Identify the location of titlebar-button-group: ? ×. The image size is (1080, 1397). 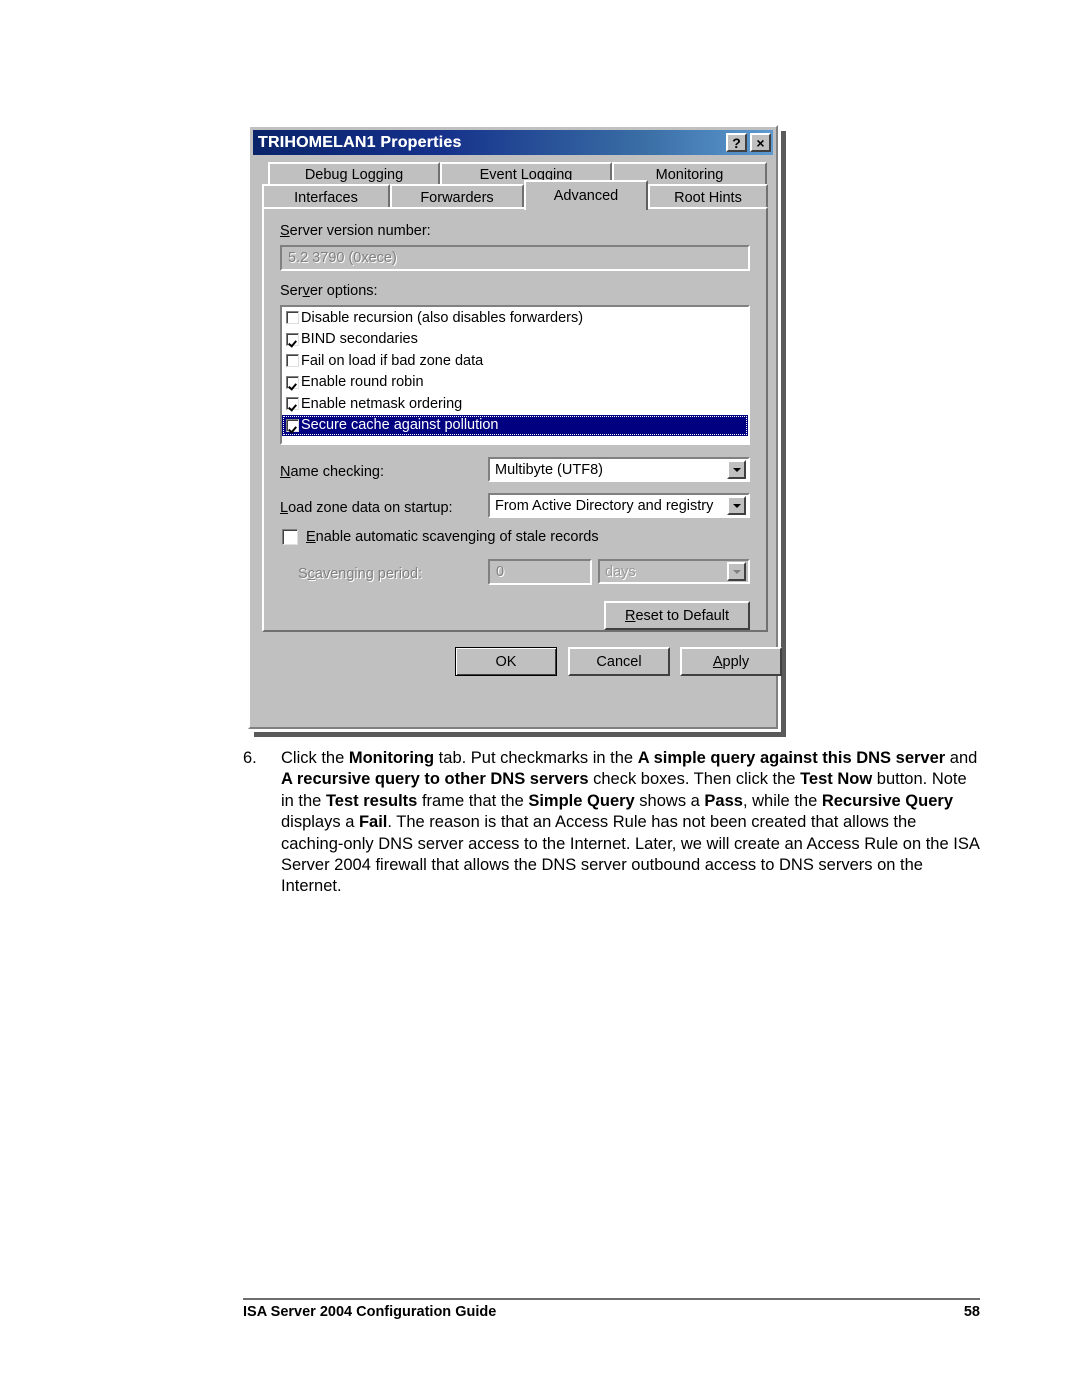
(748, 142).